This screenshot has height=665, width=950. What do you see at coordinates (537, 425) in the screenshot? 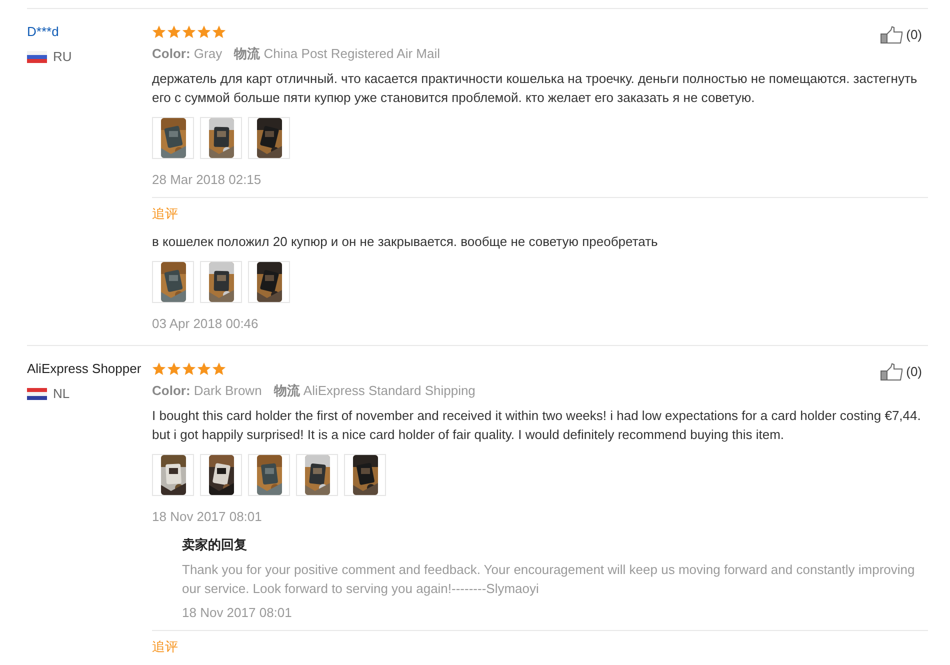
I see `review-text: I bought this card holder the first of november and received it within two weeks! i had low expectations for a card holder costing €7,44. but i got happily surprised! It is a nice card holder of fair quality. I would definitely recommend buying this item.` at bounding box center [537, 425].